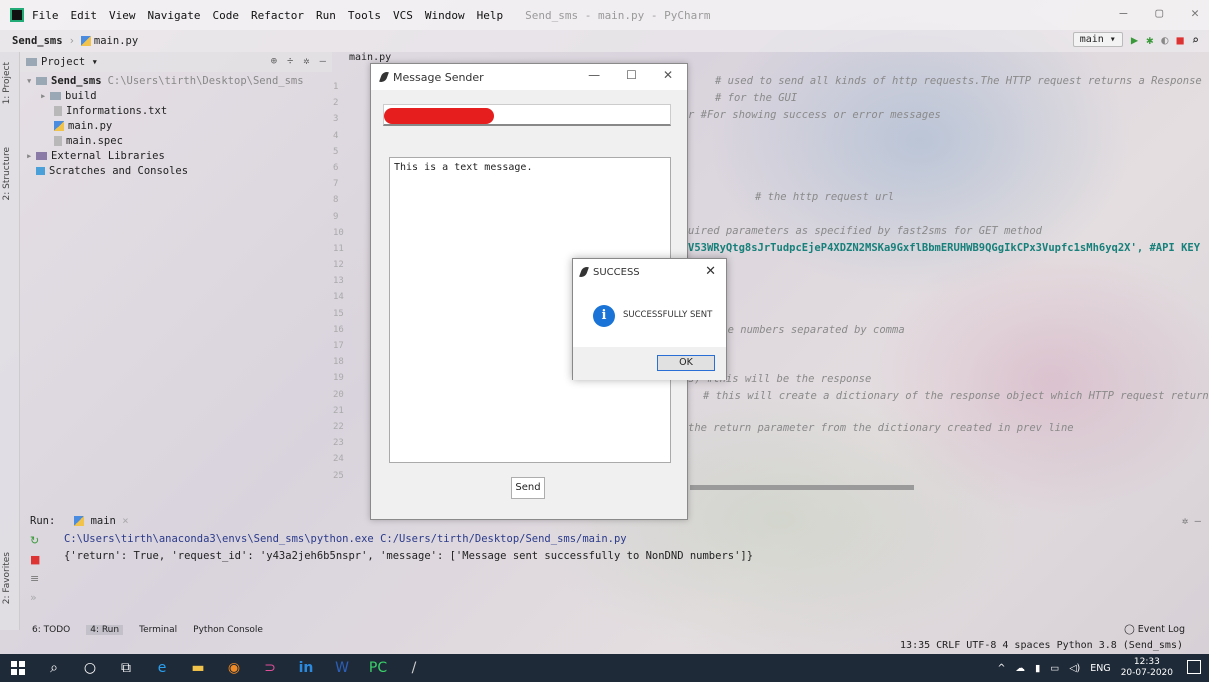 This screenshot has height=682, width=1209. What do you see at coordinates (403, 15) in the screenshot?
I see `menu-vcs: VCS` at bounding box center [403, 15].